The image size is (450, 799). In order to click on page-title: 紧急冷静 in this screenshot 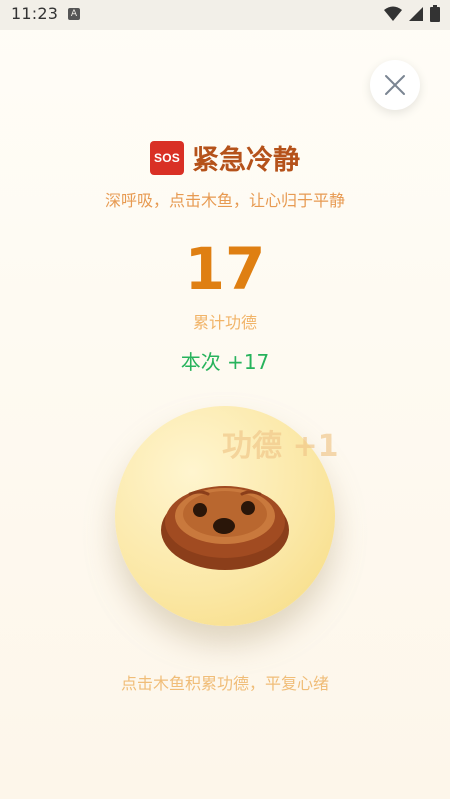, I will do `click(246, 160)`.